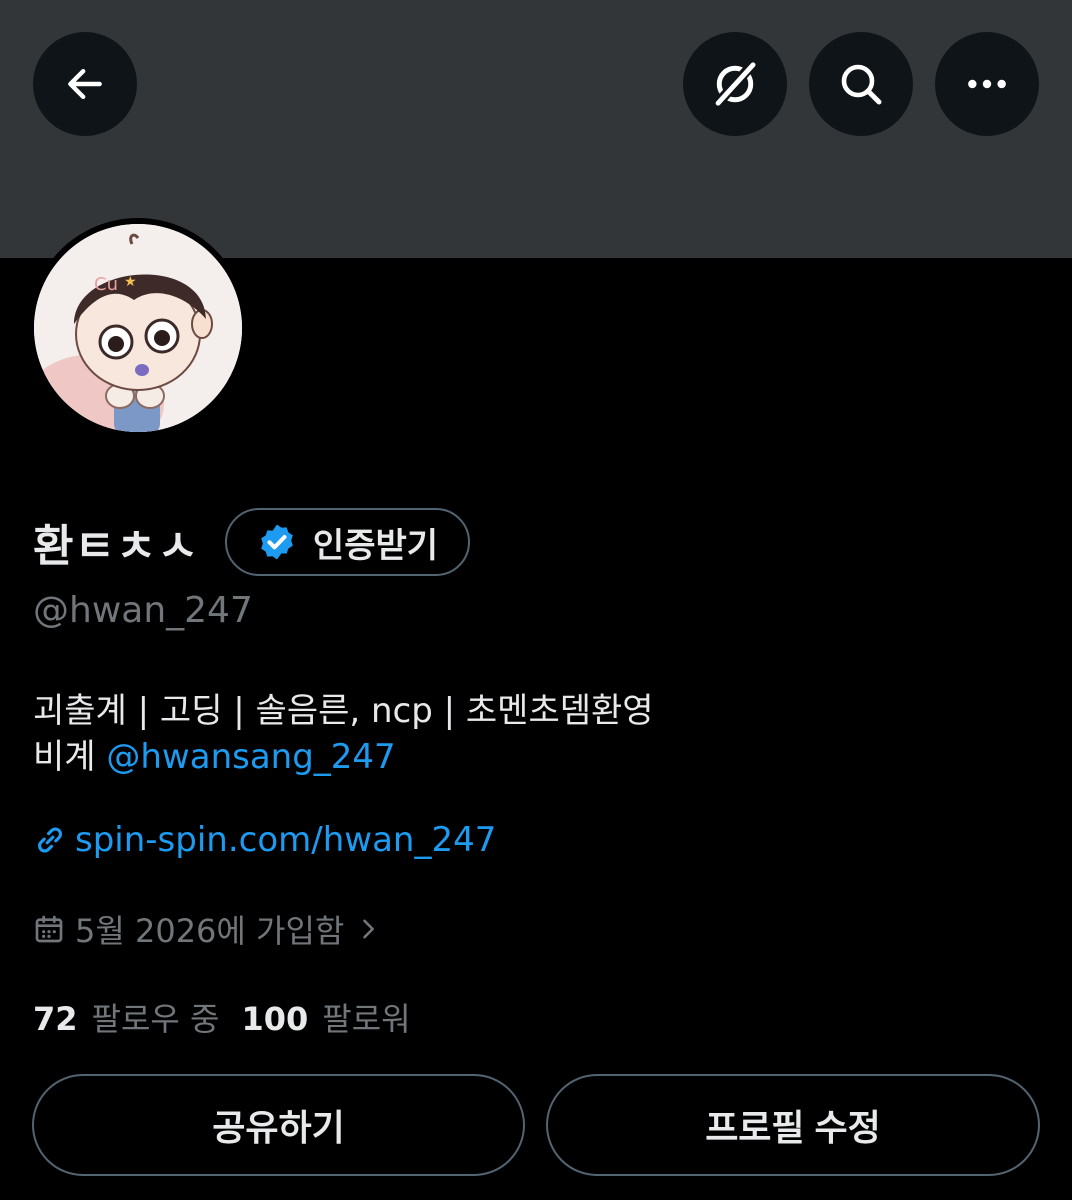 This screenshot has width=1072, height=1200. I want to click on bio-mention-link: @hwansang_247, so click(250, 757).